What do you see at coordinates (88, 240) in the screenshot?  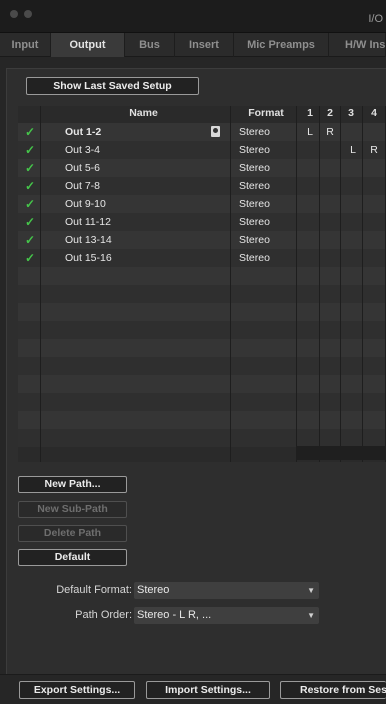 I see `path-name: Out 13-14` at bounding box center [88, 240].